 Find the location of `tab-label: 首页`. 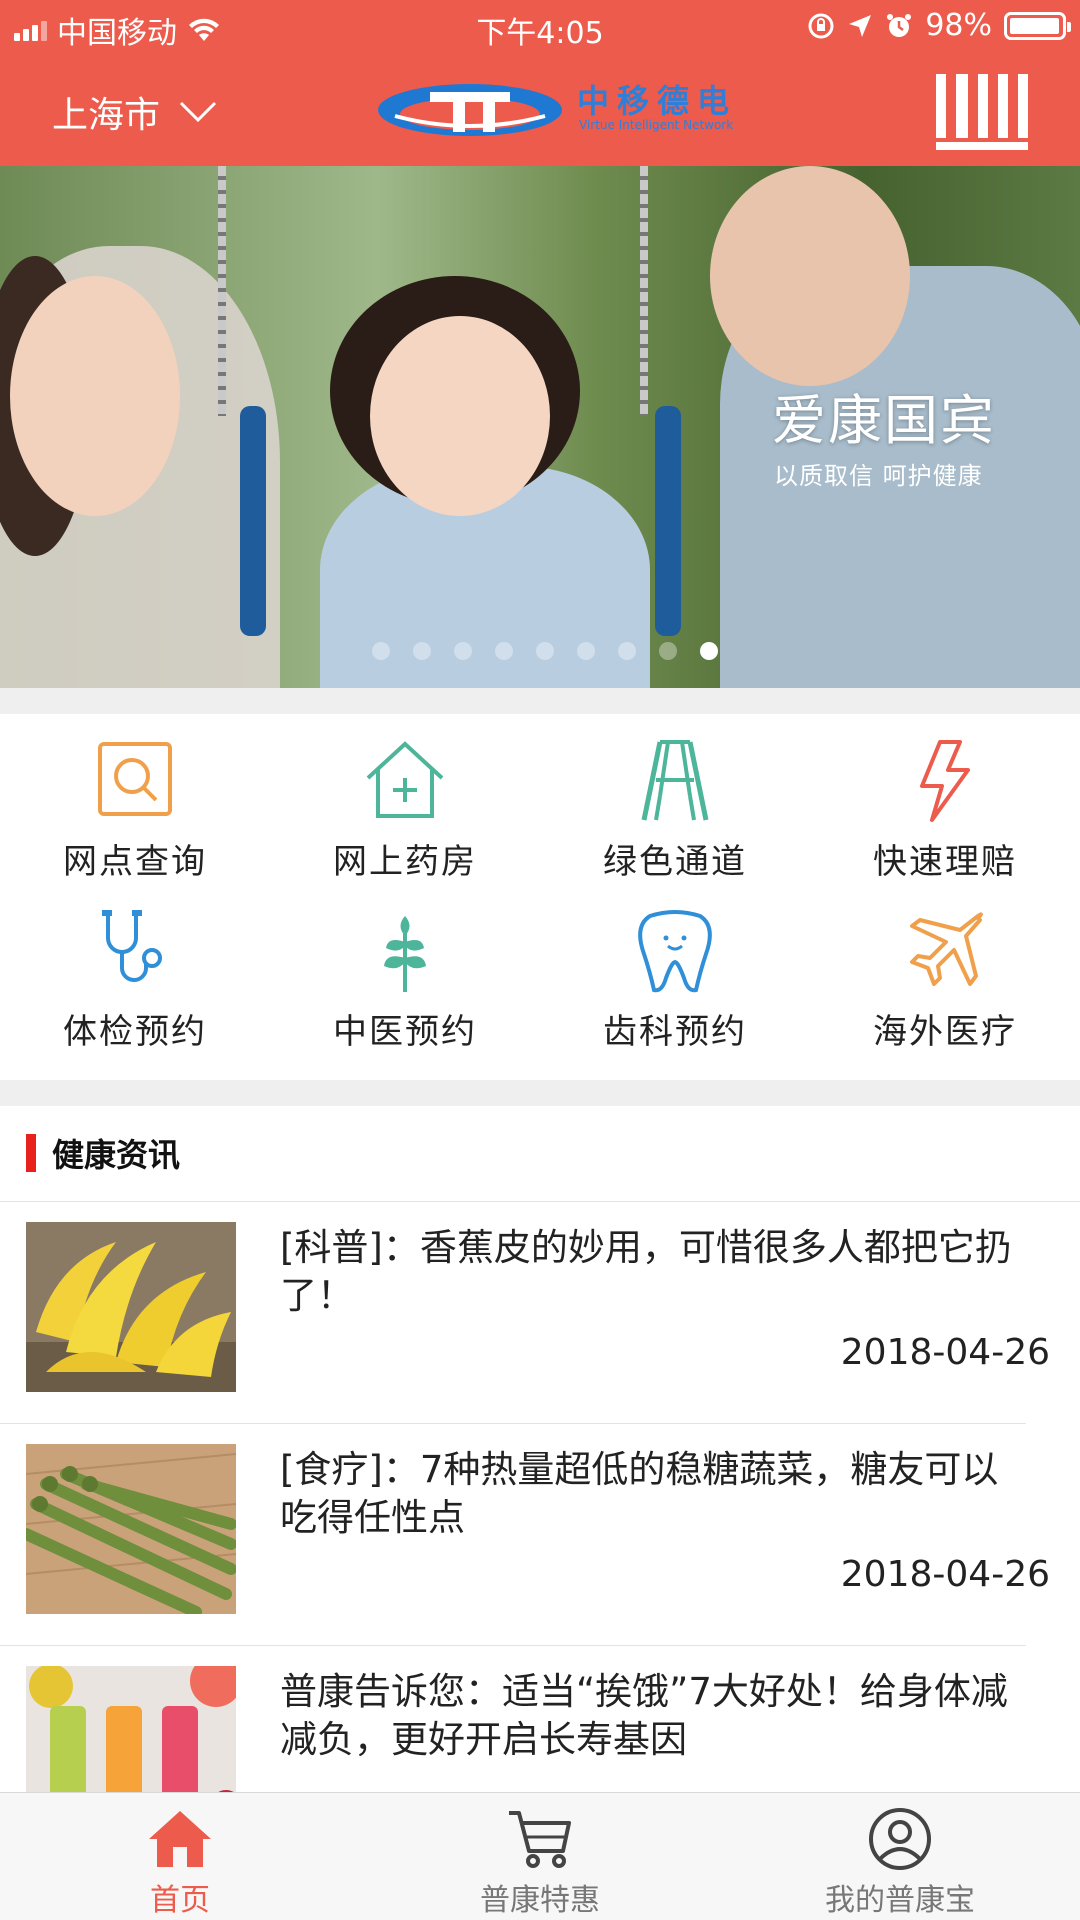

tab-label: 首页 is located at coordinates (180, 1900).